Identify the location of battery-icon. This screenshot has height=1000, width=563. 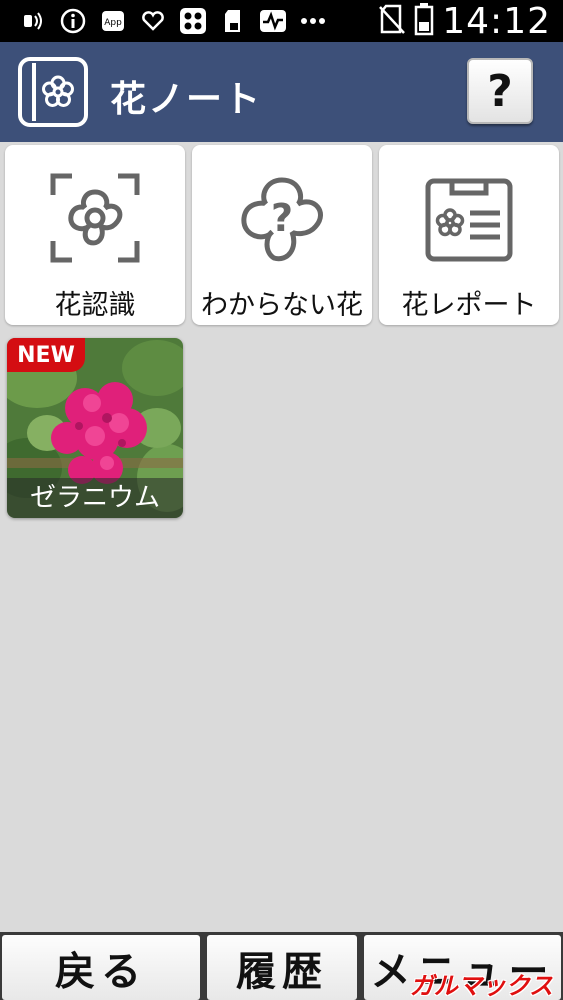
(424, 21).